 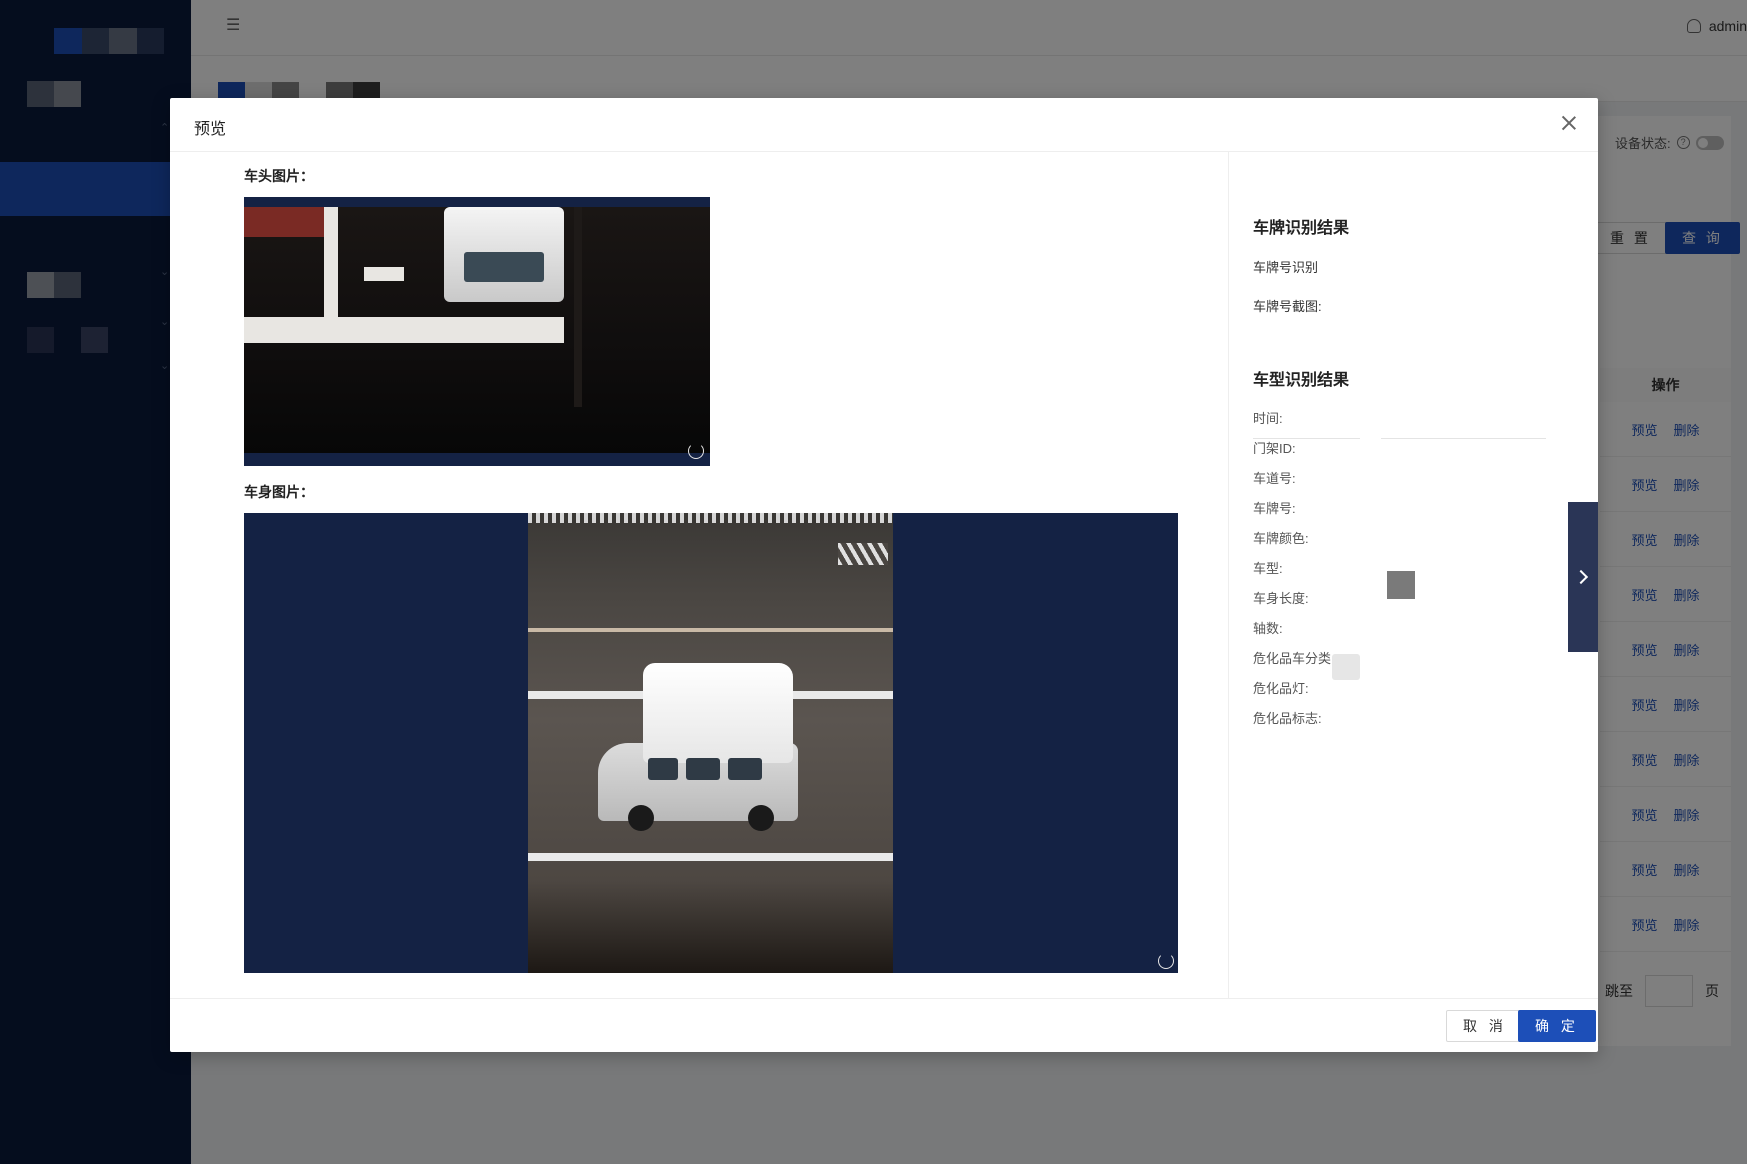 I want to click on next-button, so click(x=1583, y=577).